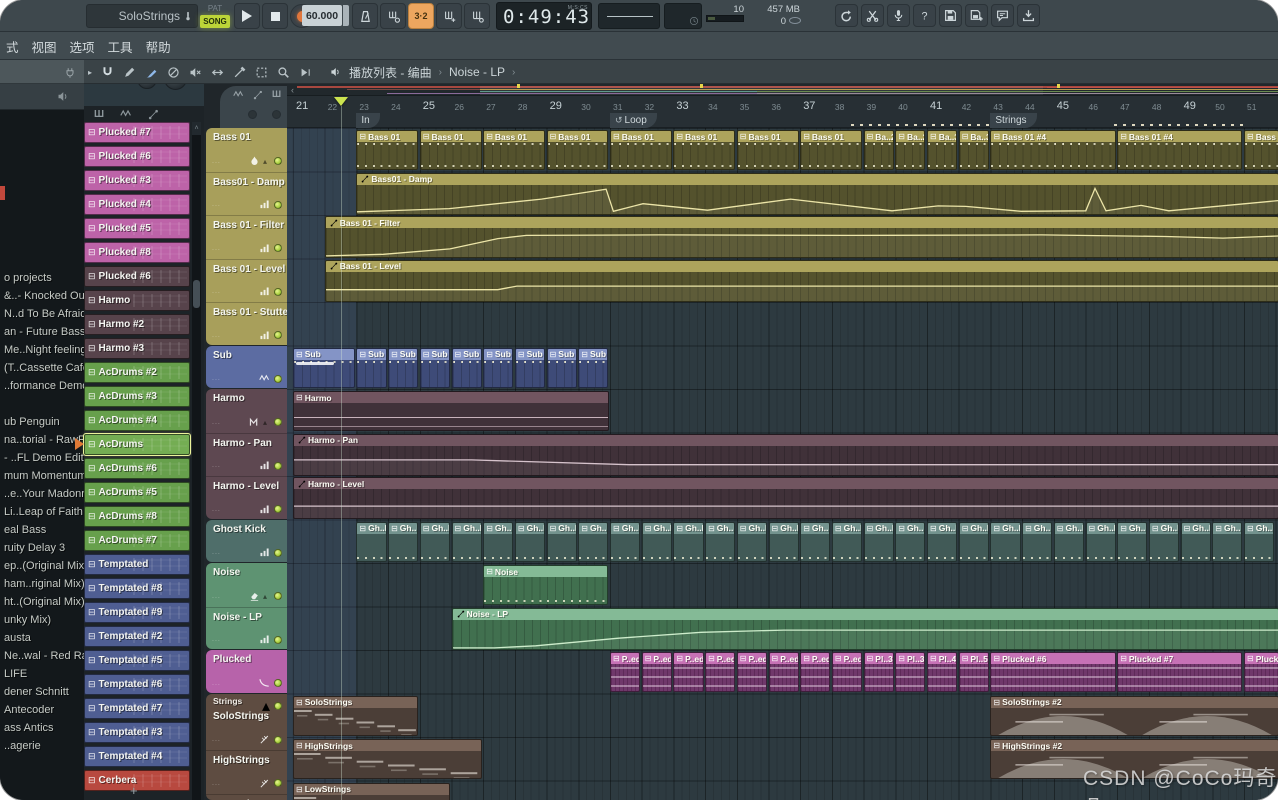  Describe the element at coordinates (126, 114) in the screenshot. I see `tab-audio-icon` at that location.